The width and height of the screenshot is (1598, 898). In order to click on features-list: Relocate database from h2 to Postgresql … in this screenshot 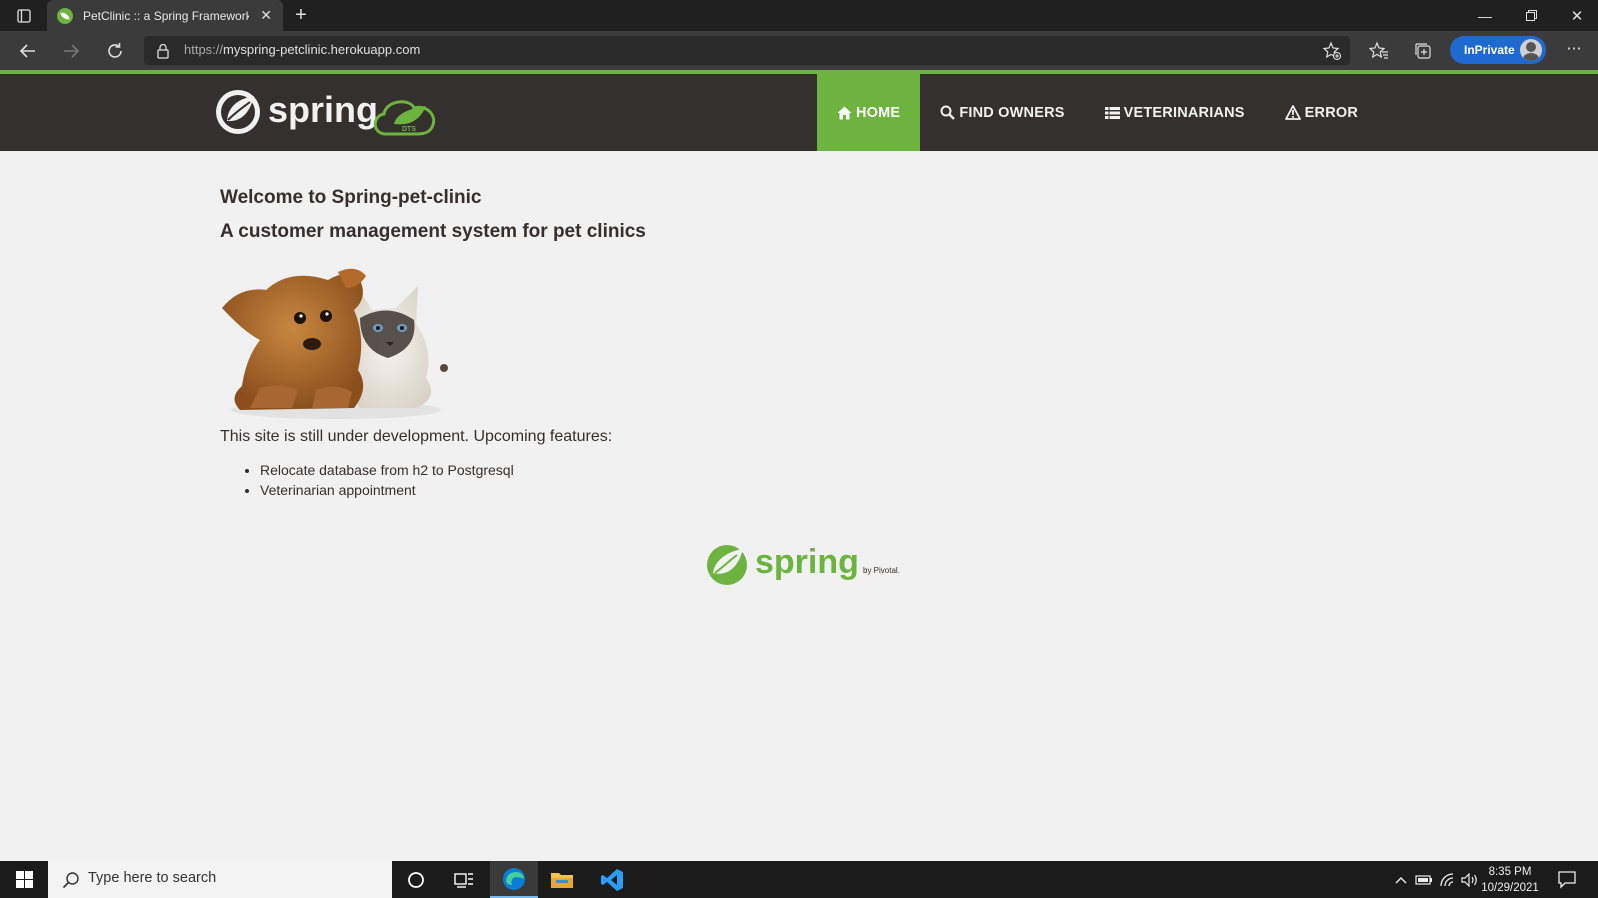, I will do `click(590, 480)`.